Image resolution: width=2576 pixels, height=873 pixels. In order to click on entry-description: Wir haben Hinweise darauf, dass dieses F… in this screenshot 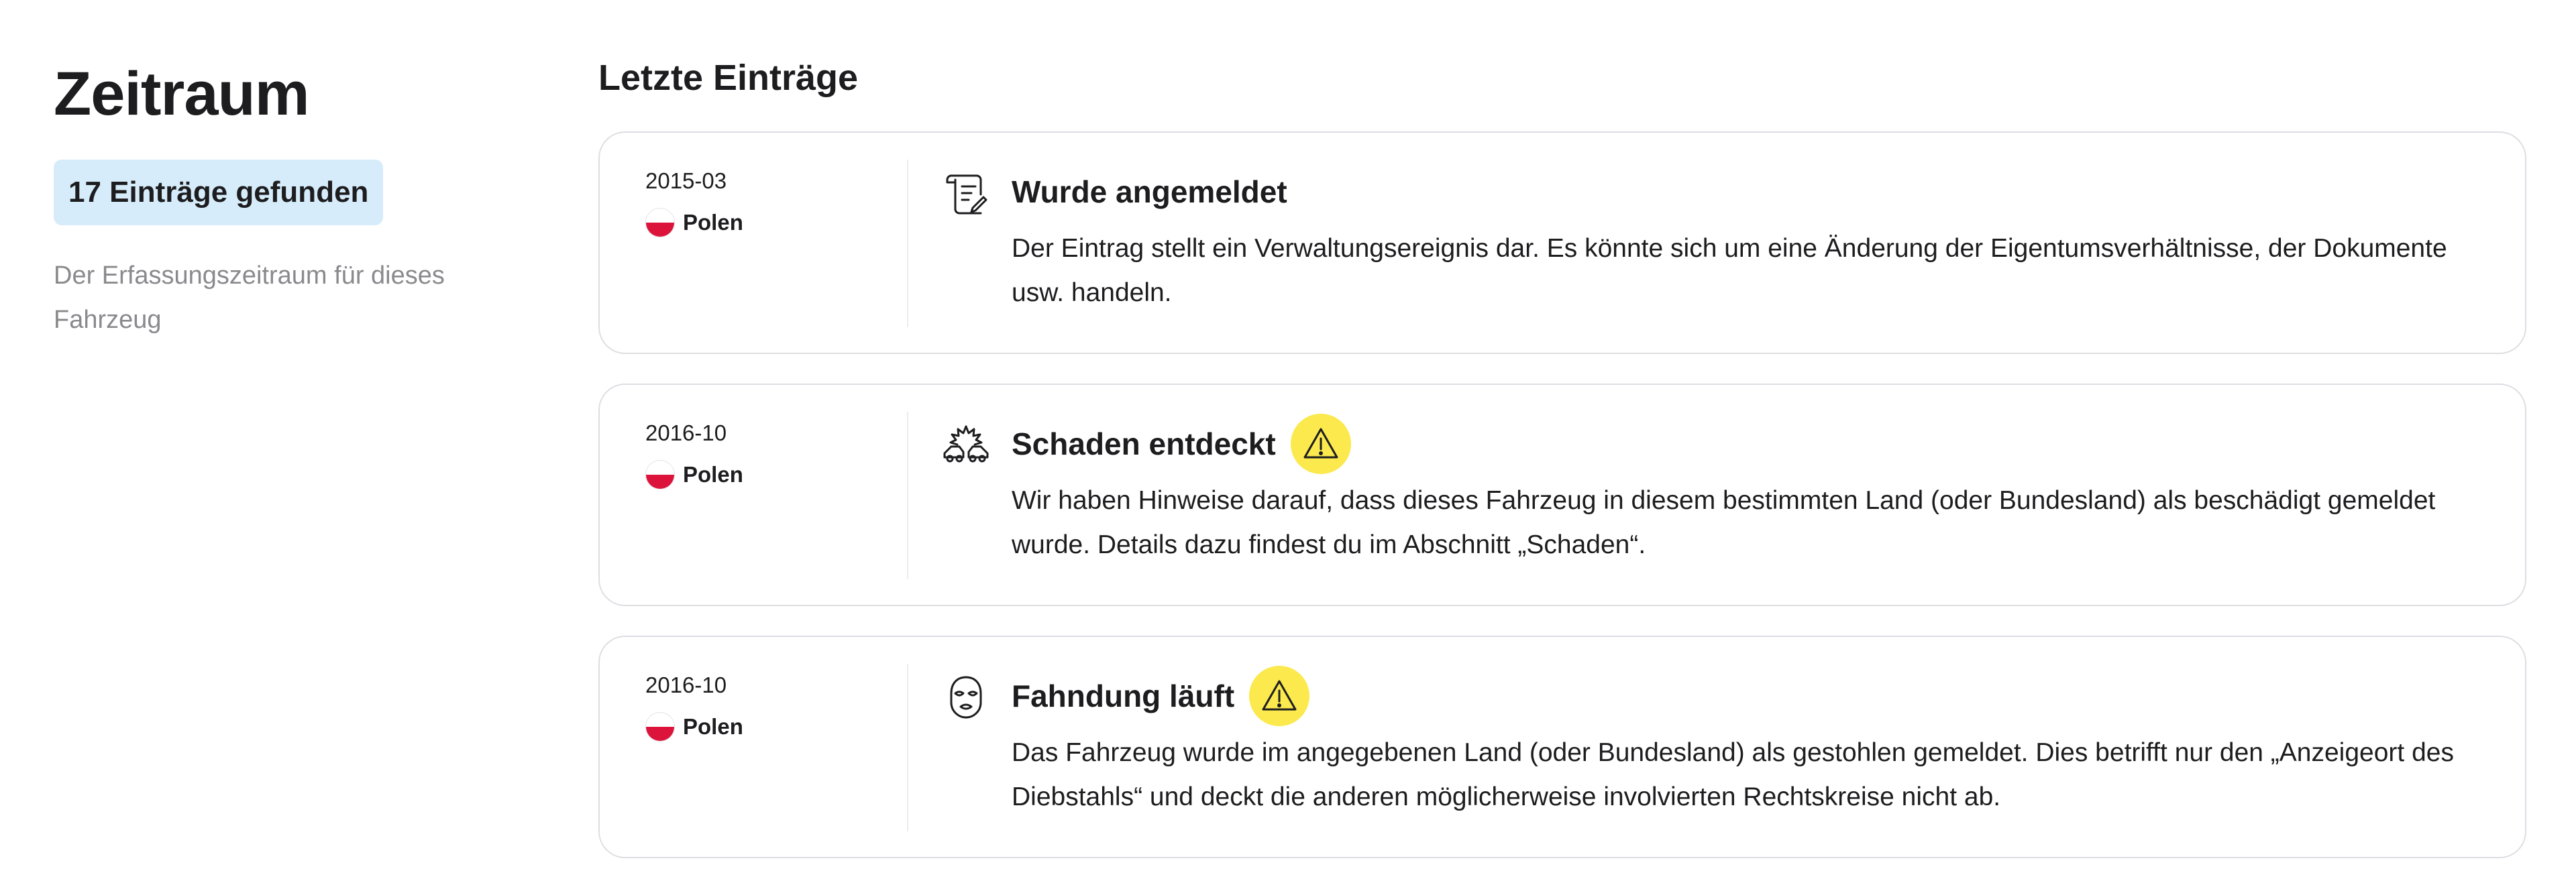, I will do `click(1724, 522)`.